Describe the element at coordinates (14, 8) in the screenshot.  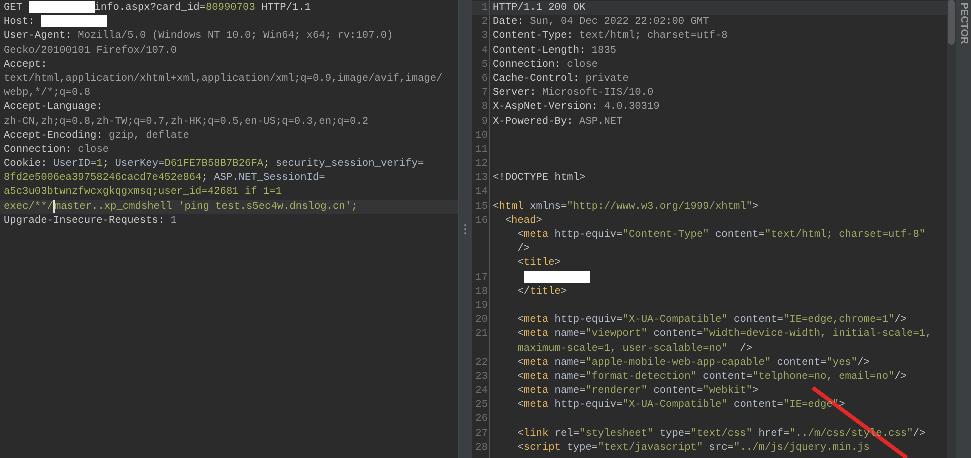
I see `code-text: GET` at that location.